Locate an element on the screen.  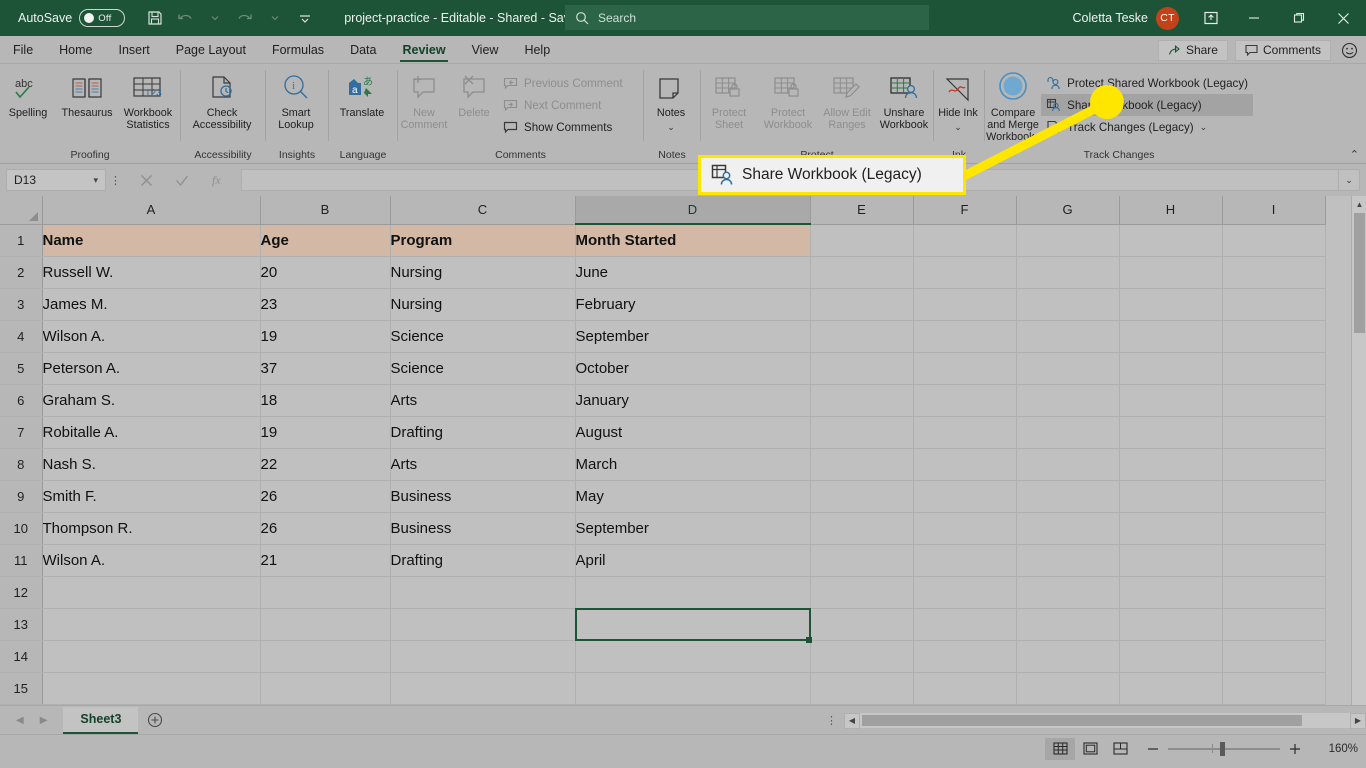
cell-a4: Wilson A. is located at coordinates (151, 336).